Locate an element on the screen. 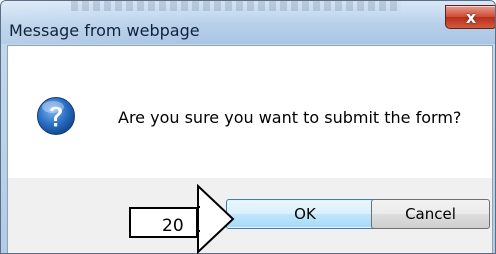 This screenshot has height=254, width=496. step-number: 20 is located at coordinates (173, 226).